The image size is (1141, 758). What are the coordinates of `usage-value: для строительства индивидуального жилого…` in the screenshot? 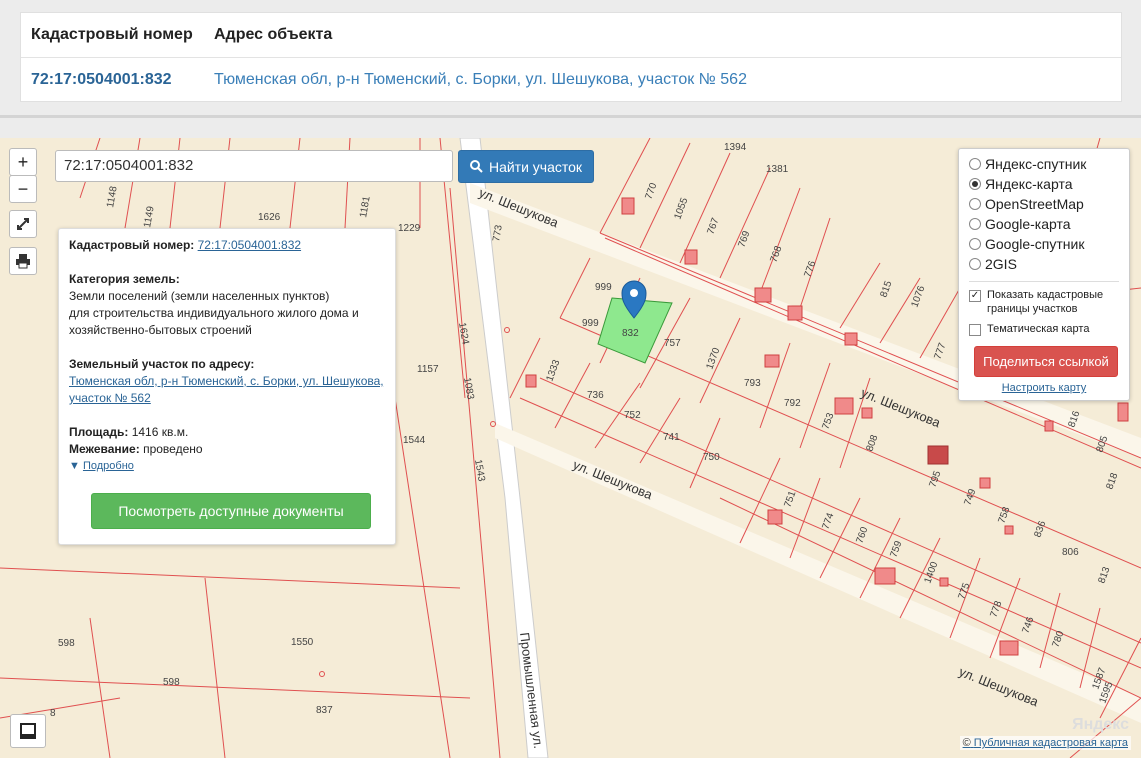 It's located at (214, 321).